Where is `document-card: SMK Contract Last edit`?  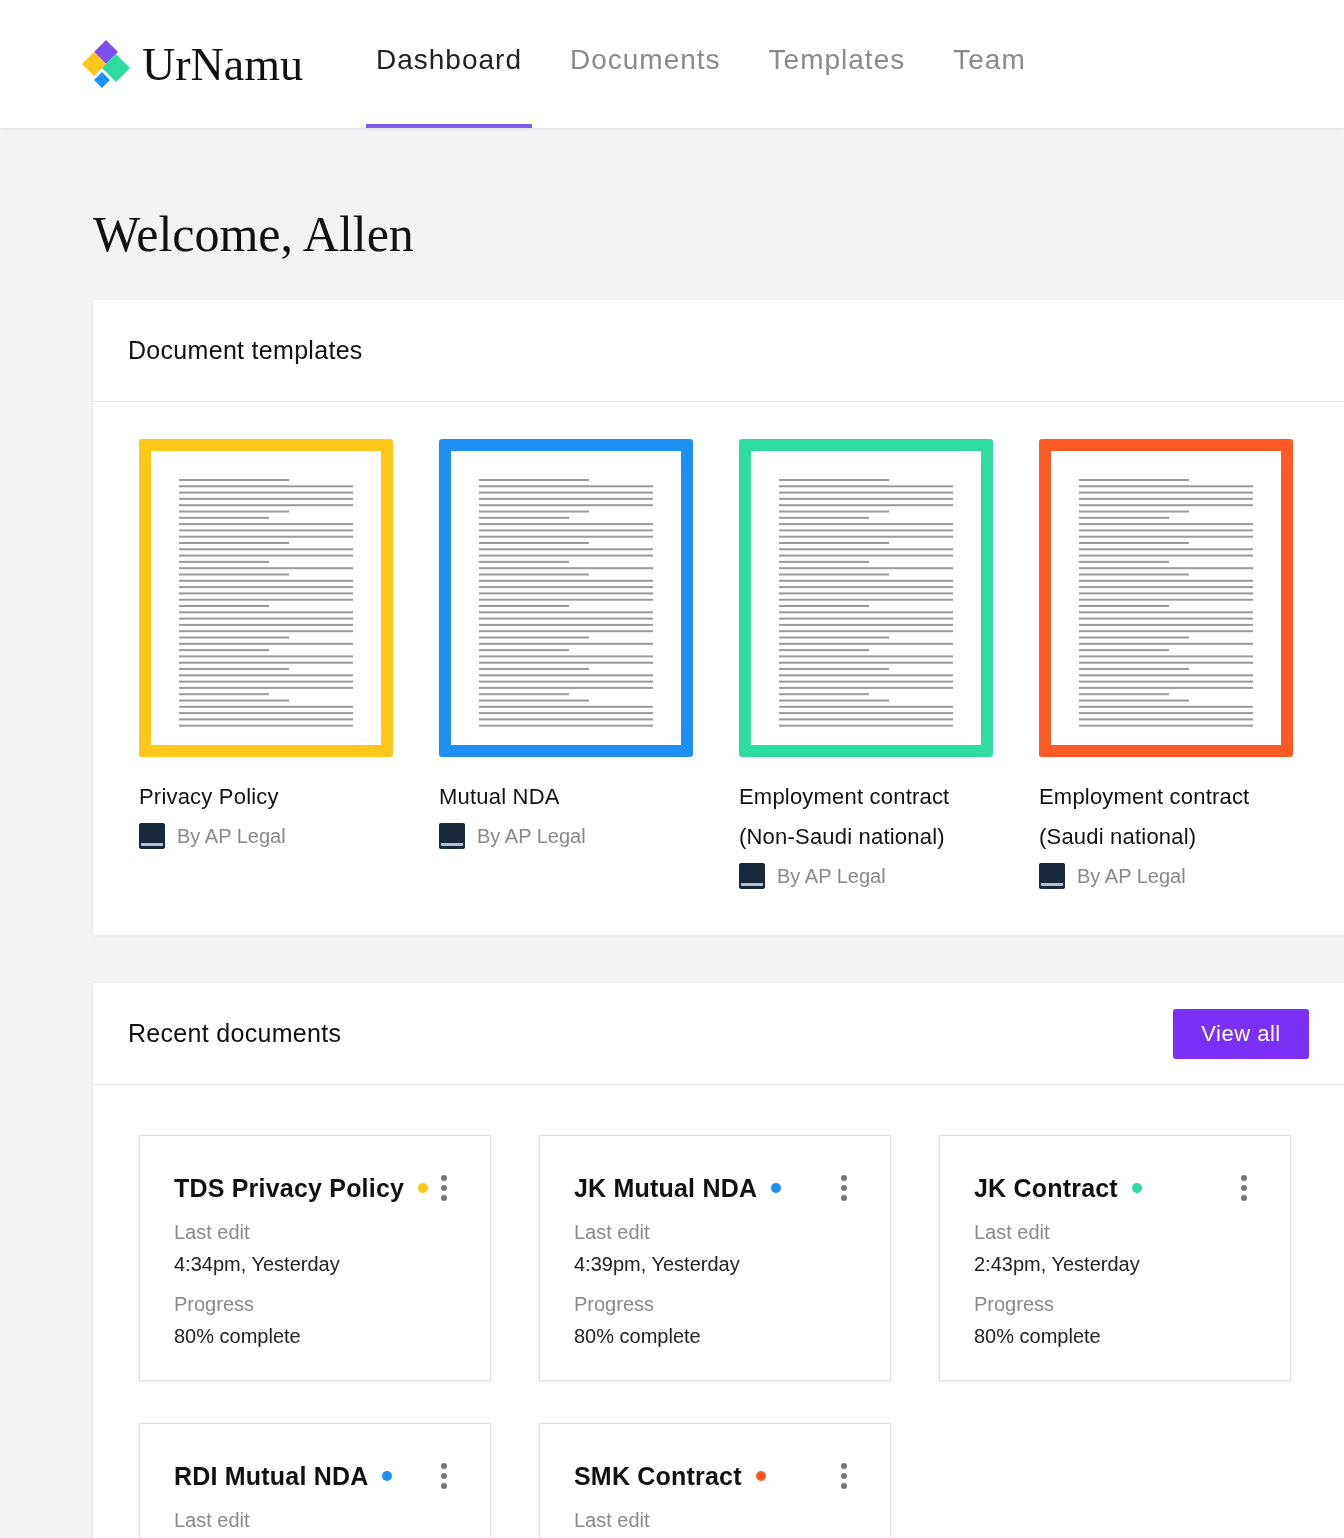
document-card: SMK Contract Last edit is located at coordinates (715, 1480).